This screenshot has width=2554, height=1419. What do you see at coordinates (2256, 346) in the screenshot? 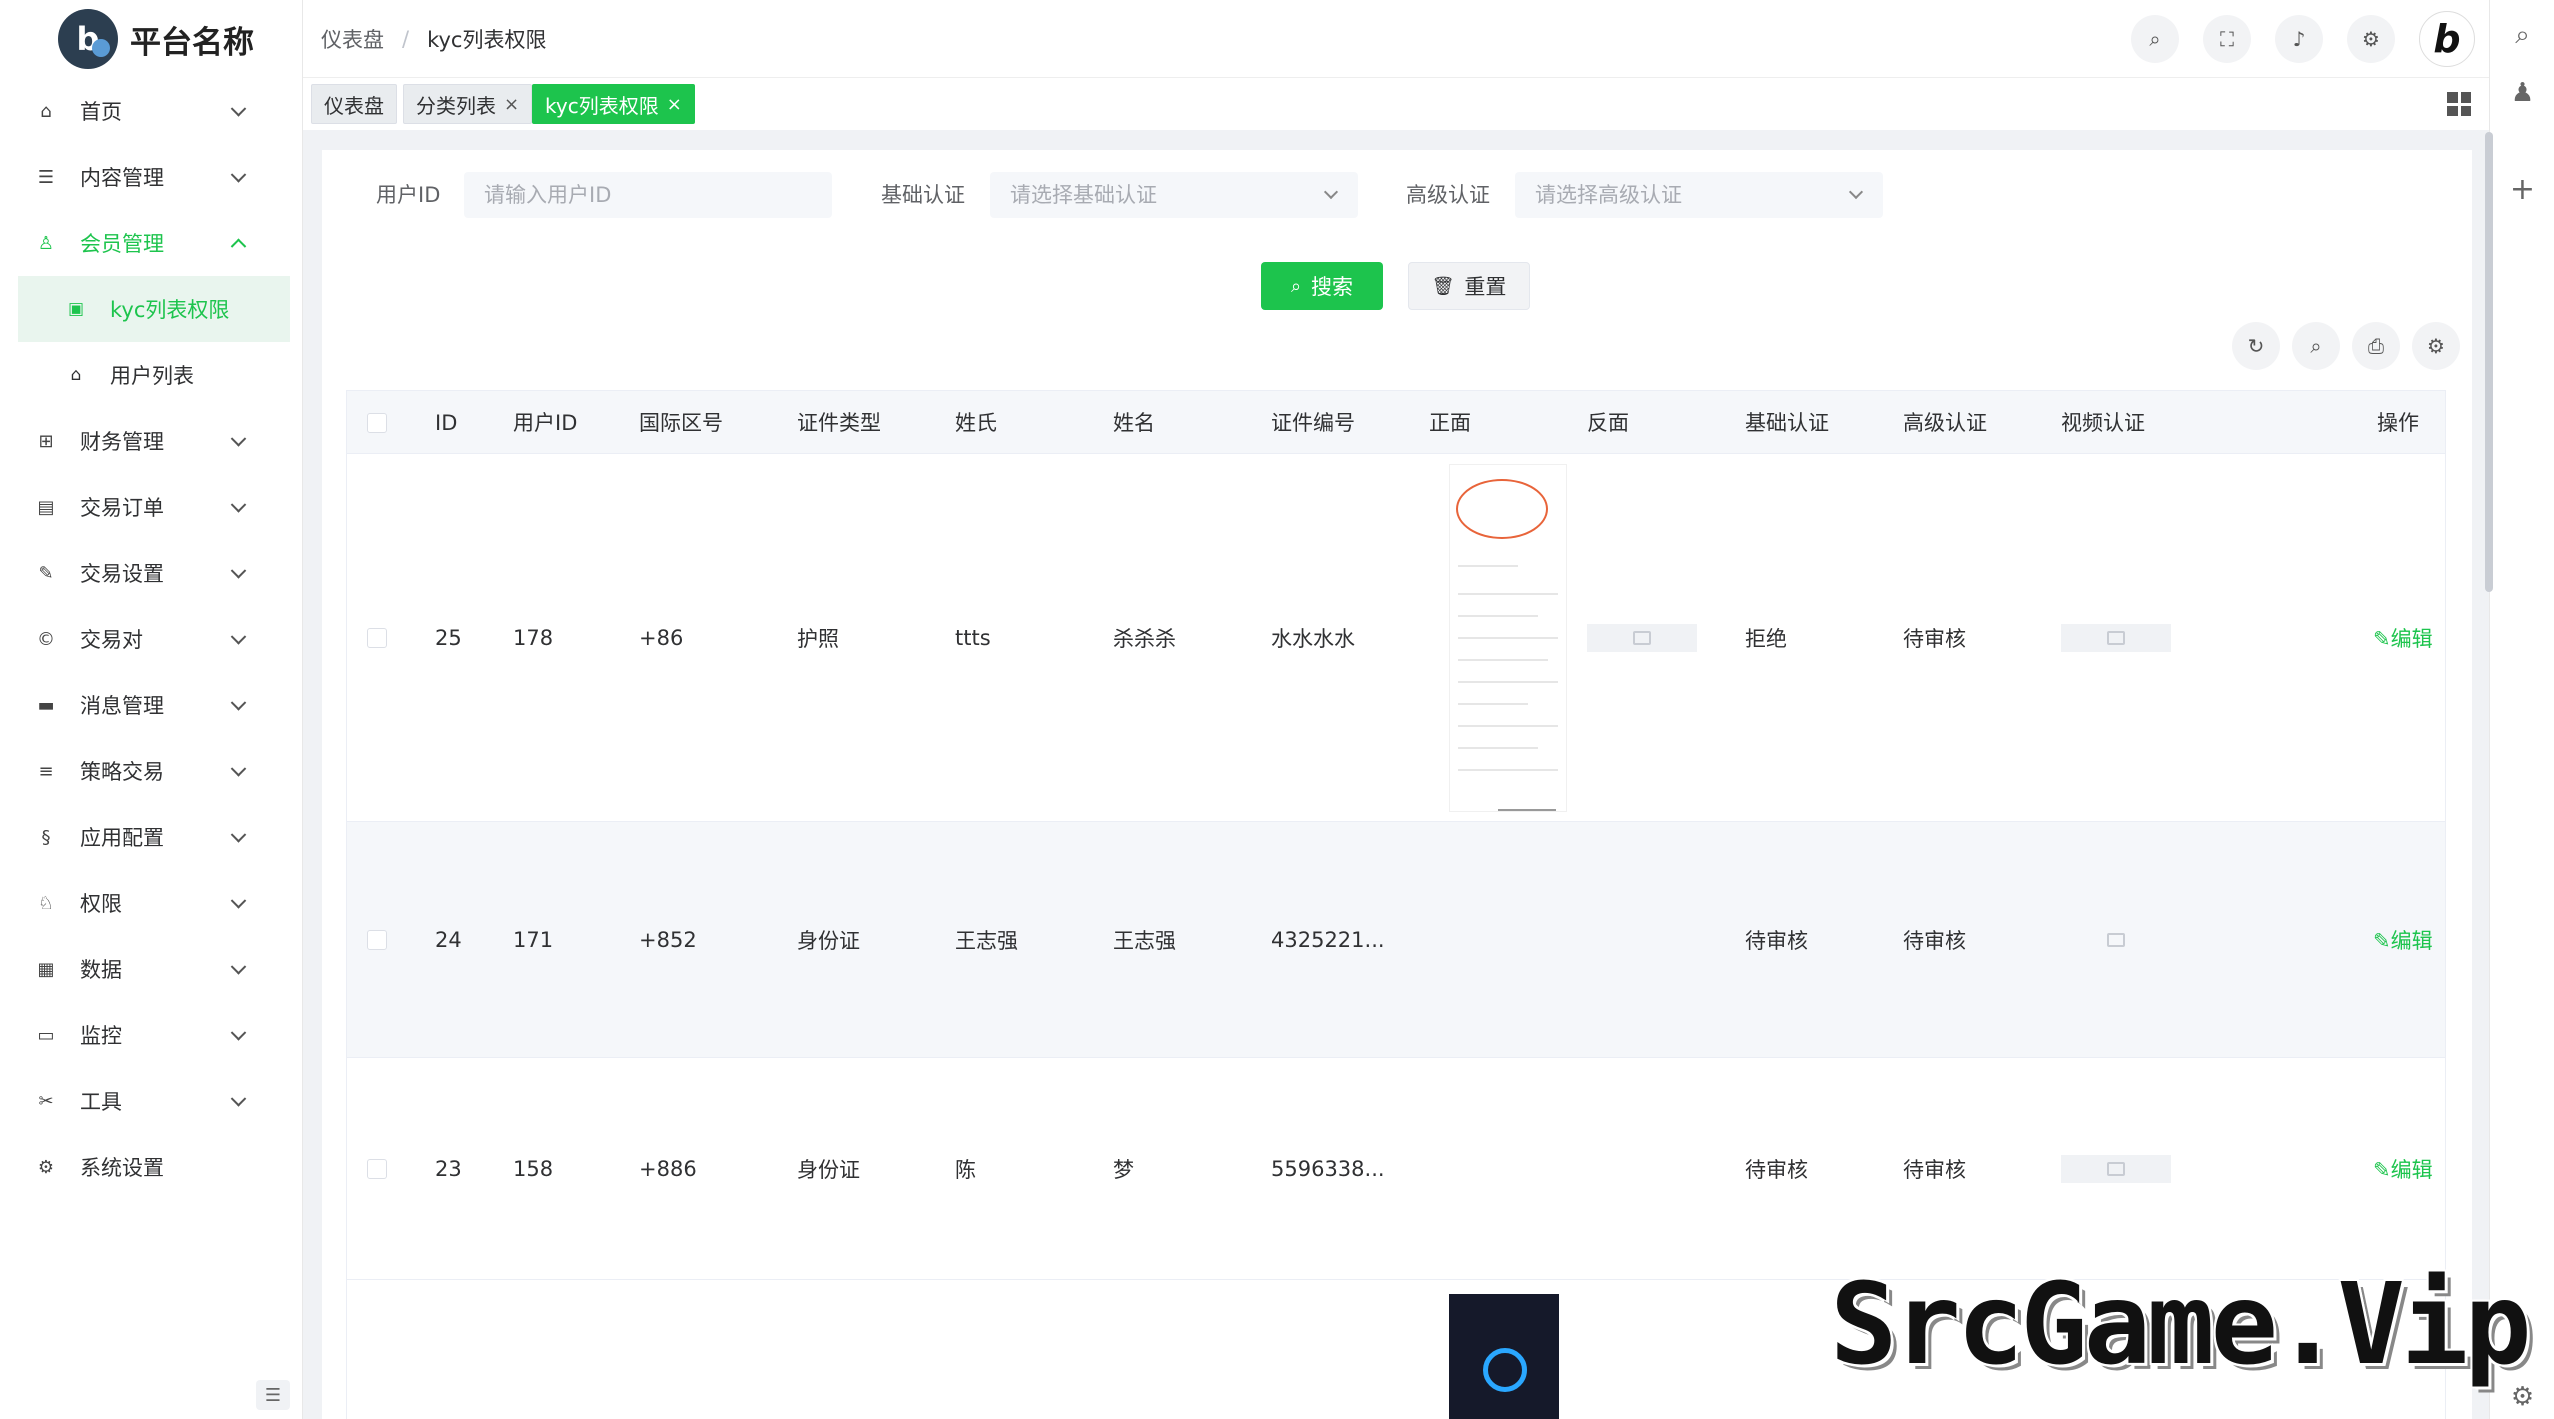
I see `refresh-icon: ↻` at bounding box center [2256, 346].